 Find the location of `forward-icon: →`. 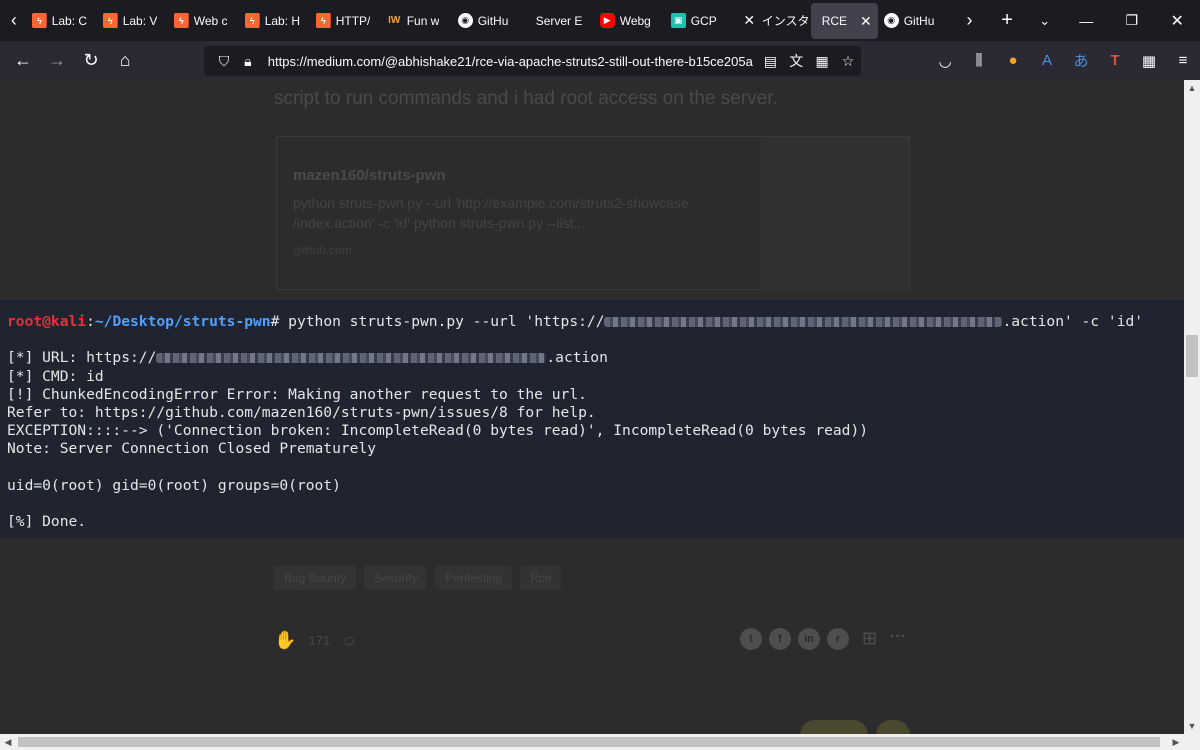

forward-icon: → is located at coordinates (57, 60).